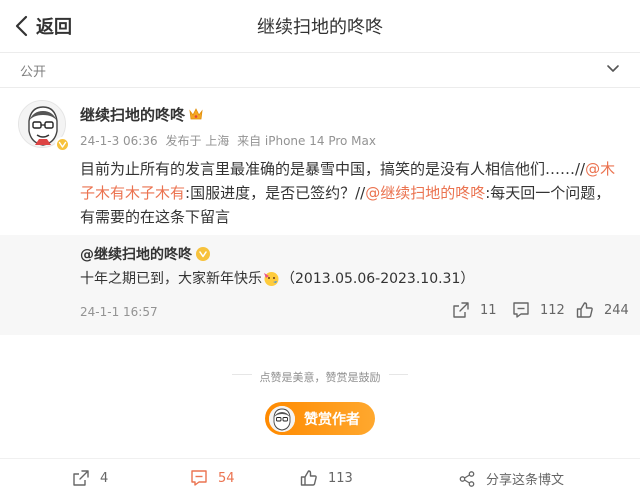 Image resolution: width=640 pixels, height=494 pixels. I want to click on author-name: 继续扫地的咚咚, so click(132, 114).